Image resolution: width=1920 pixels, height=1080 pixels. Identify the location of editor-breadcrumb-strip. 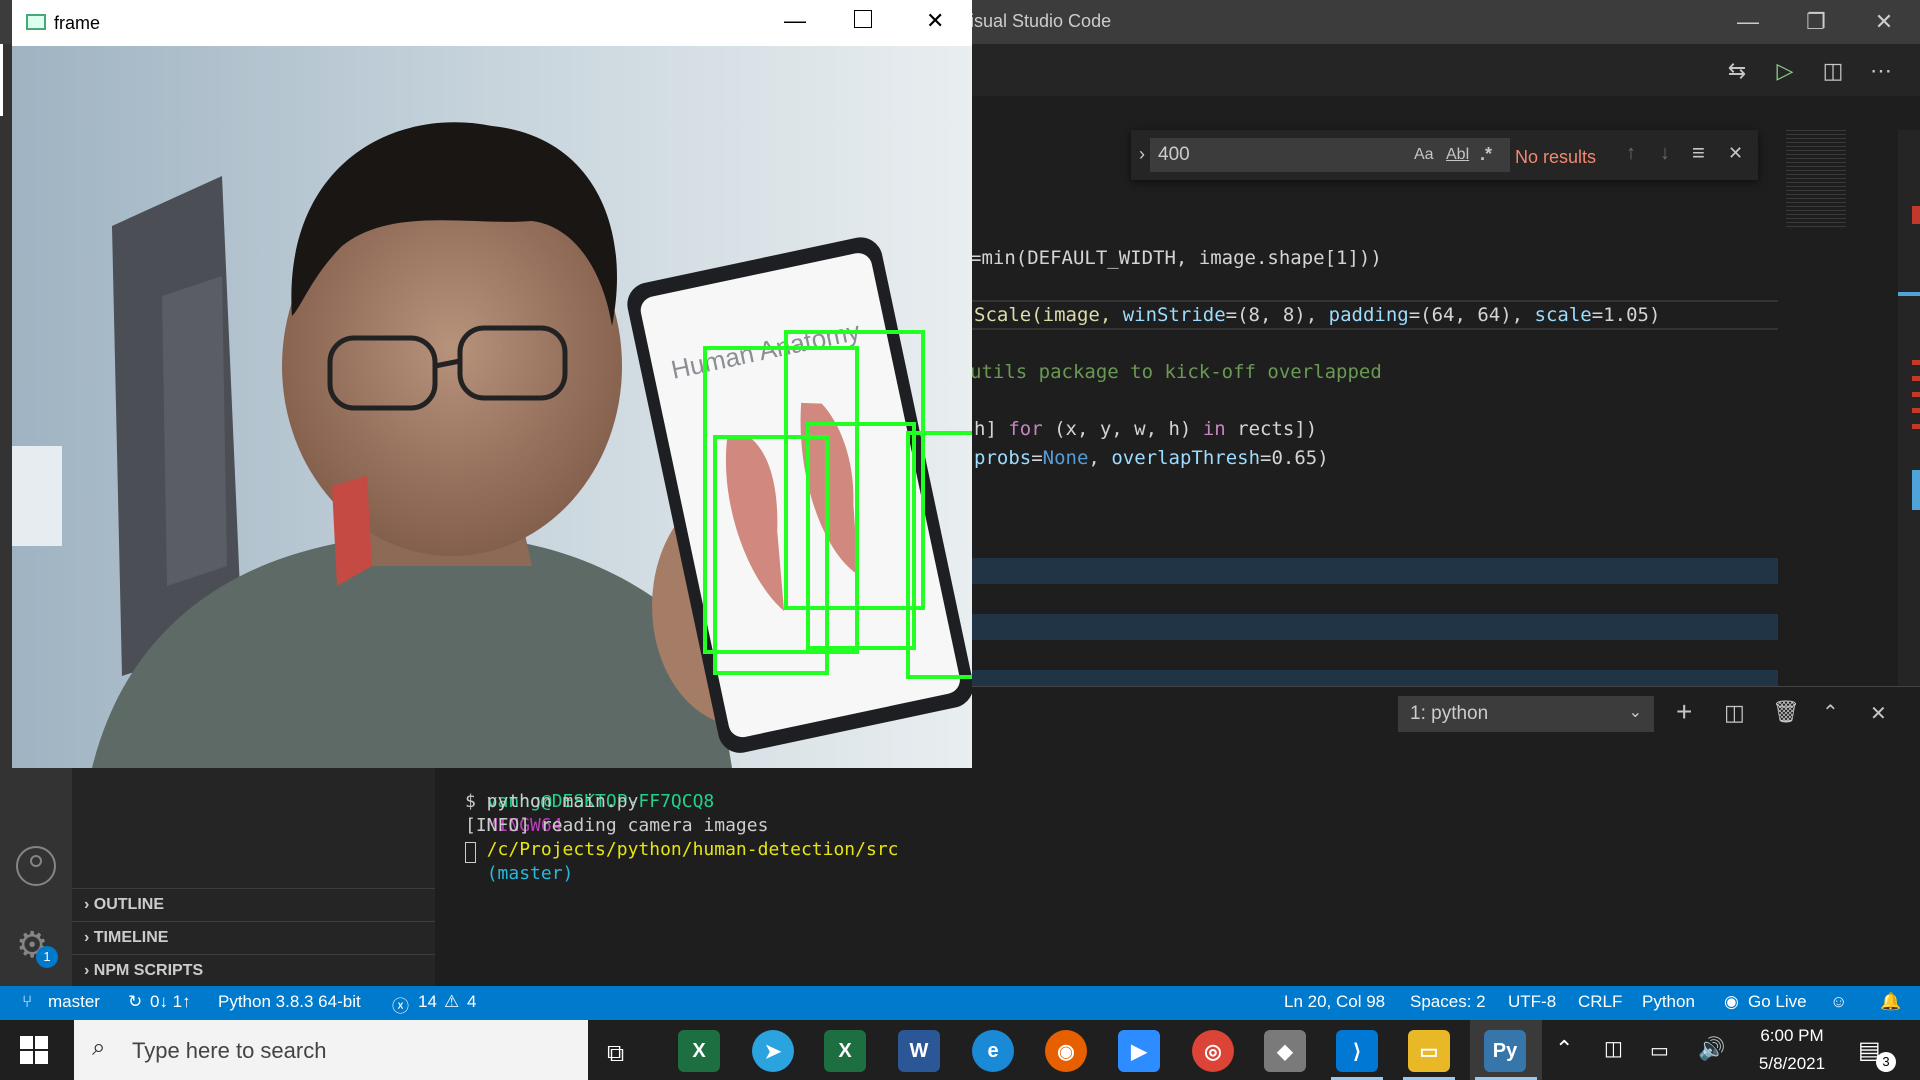
(1444, 113).